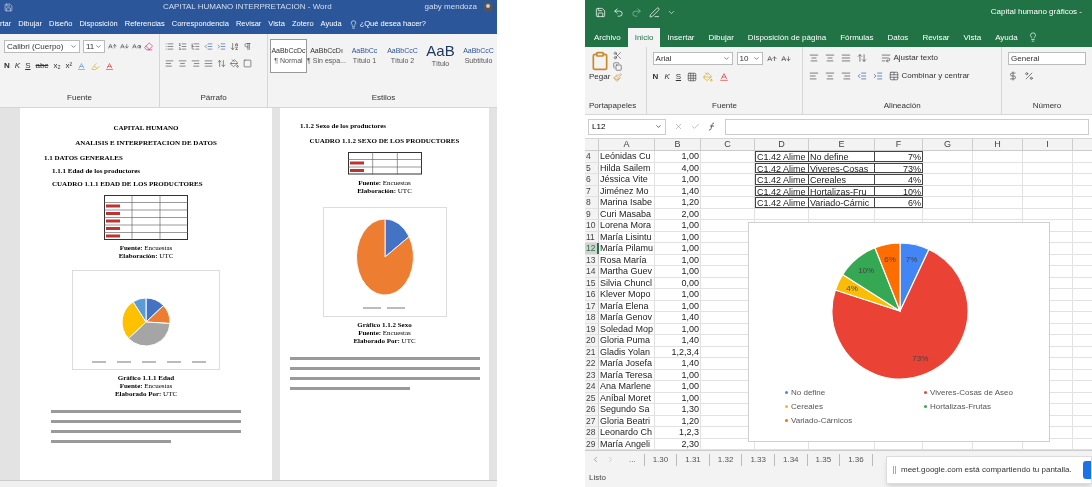 Image resolution: width=1092 pixels, height=487 pixels. Describe the element at coordinates (935, 76) in the screenshot. I see `merge-button: Combinar y centrar` at that location.